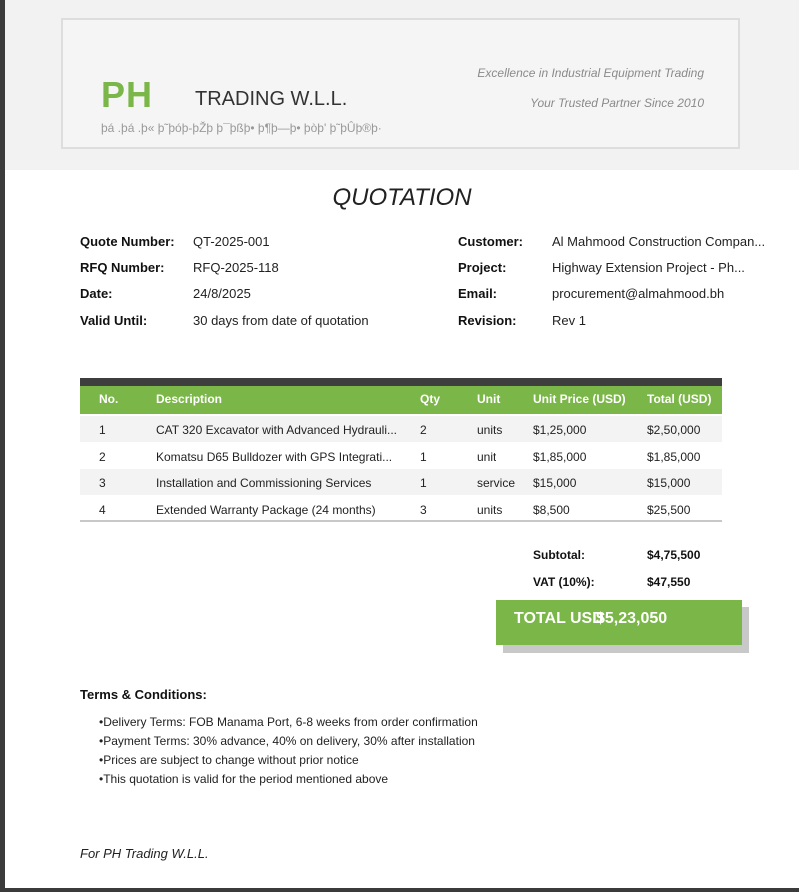 Image resolution: width=799 pixels, height=892 pixels. What do you see at coordinates (487, 457) in the screenshot?
I see `cell-unit: unit` at bounding box center [487, 457].